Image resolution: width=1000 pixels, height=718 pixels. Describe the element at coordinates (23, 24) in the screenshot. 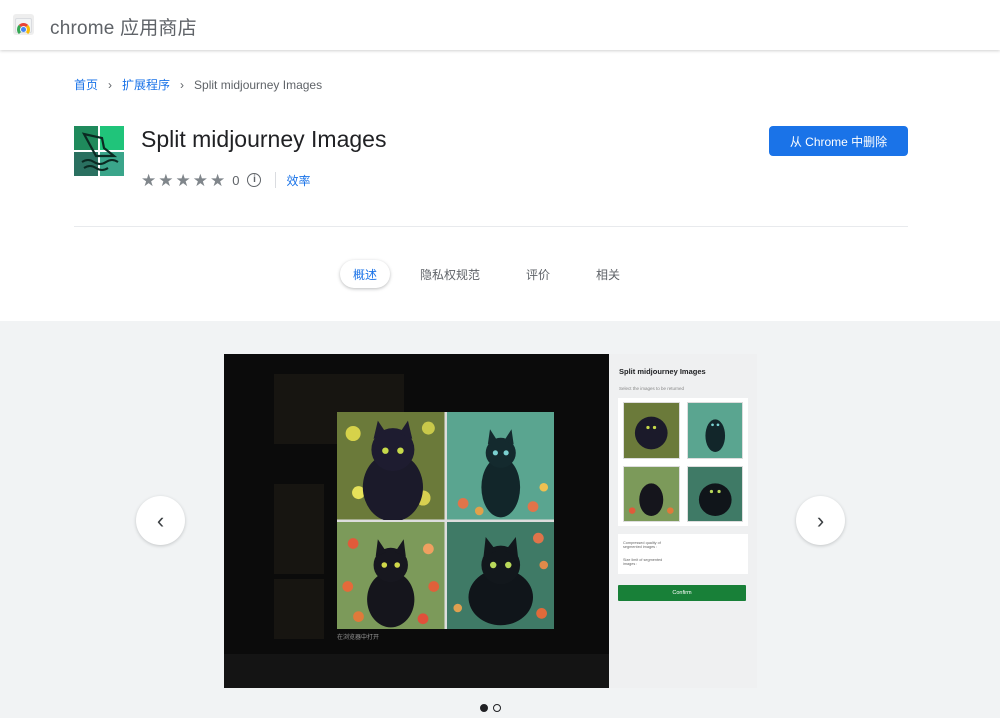

I see `chrome-web-store-icon` at that location.